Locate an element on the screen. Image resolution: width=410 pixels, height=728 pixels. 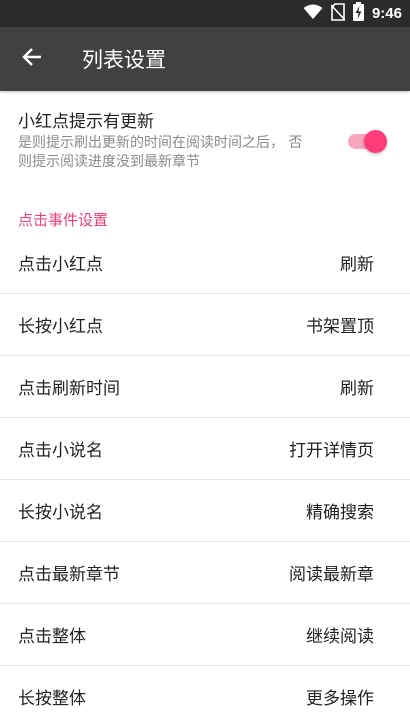
list-item-label: 点击整体 is located at coordinates (52, 637).